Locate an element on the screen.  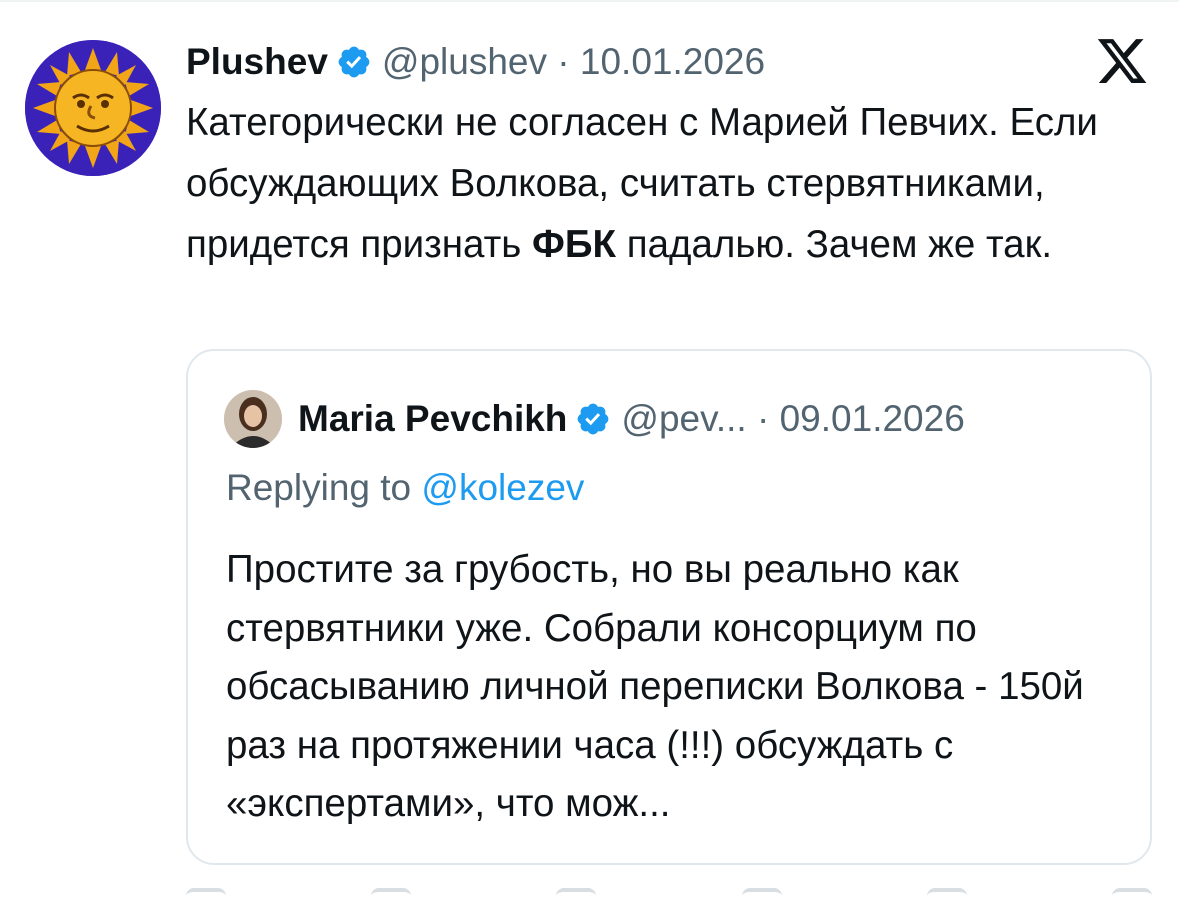
share-icon is located at coordinates (1131, 893).